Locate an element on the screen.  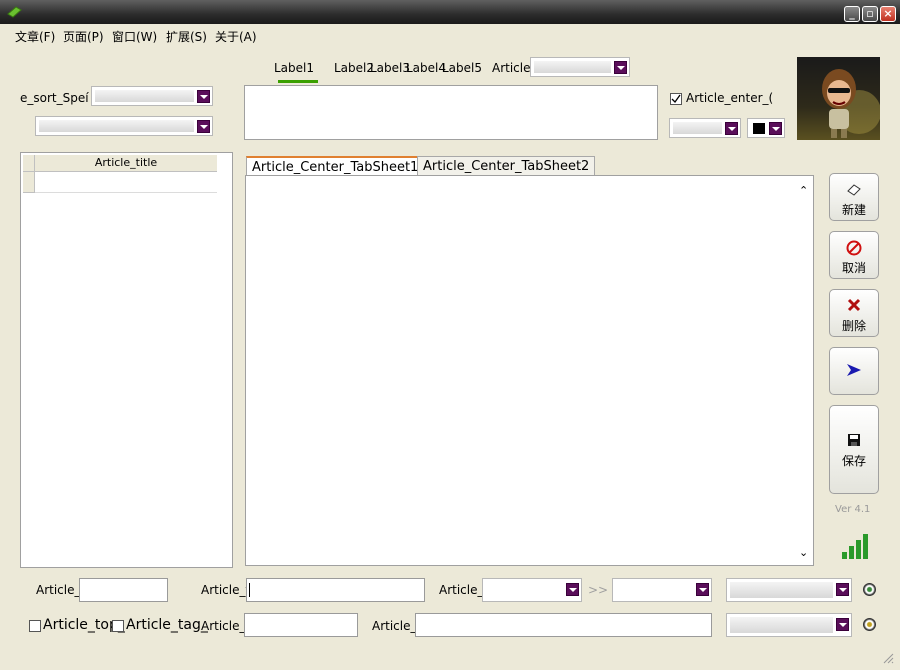
editor-scrollbar: ⌃ ⌄ is located at coordinates (803, 370).